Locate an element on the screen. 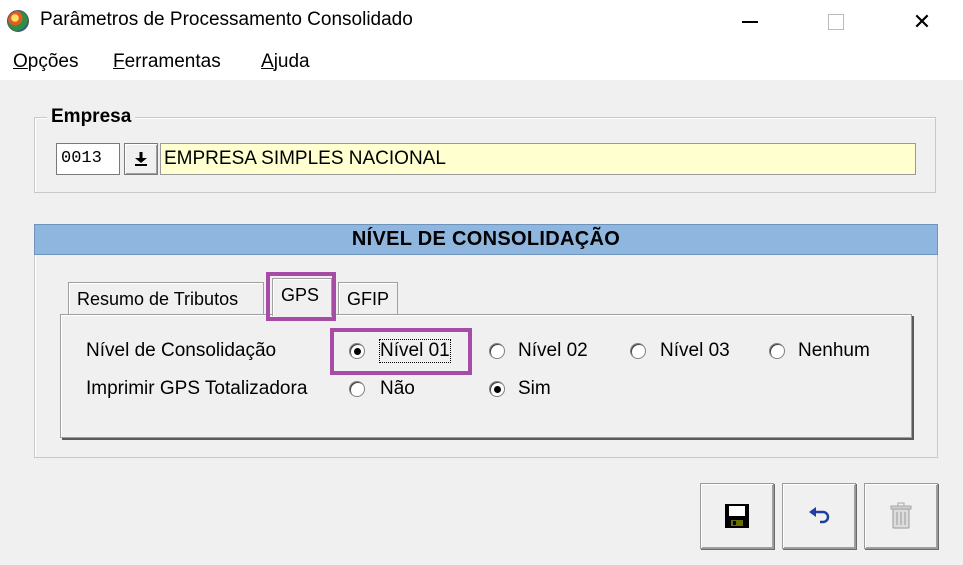  menu-ferramentas: Ferramentas is located at coordinates (167, 62).